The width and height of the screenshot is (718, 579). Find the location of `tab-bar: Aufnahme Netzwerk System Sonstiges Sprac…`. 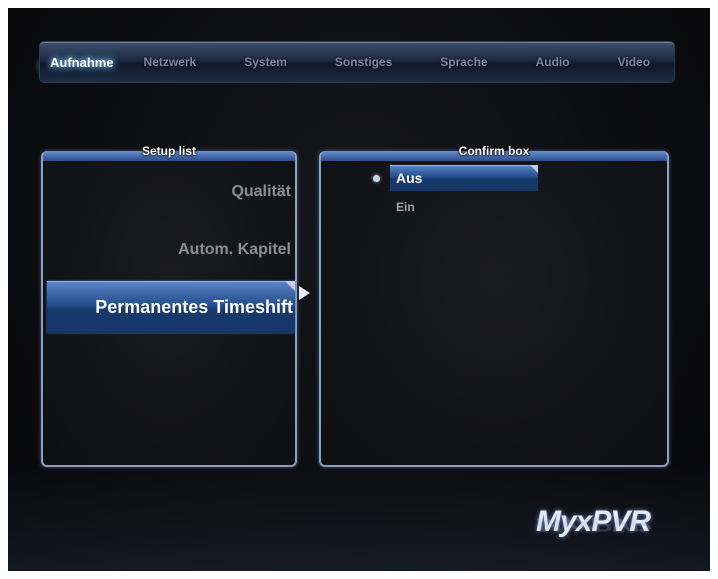

tab-bar: Aufnahme Netzwerk System Sonstiges Sprac… is located at coordinates (357, 62).